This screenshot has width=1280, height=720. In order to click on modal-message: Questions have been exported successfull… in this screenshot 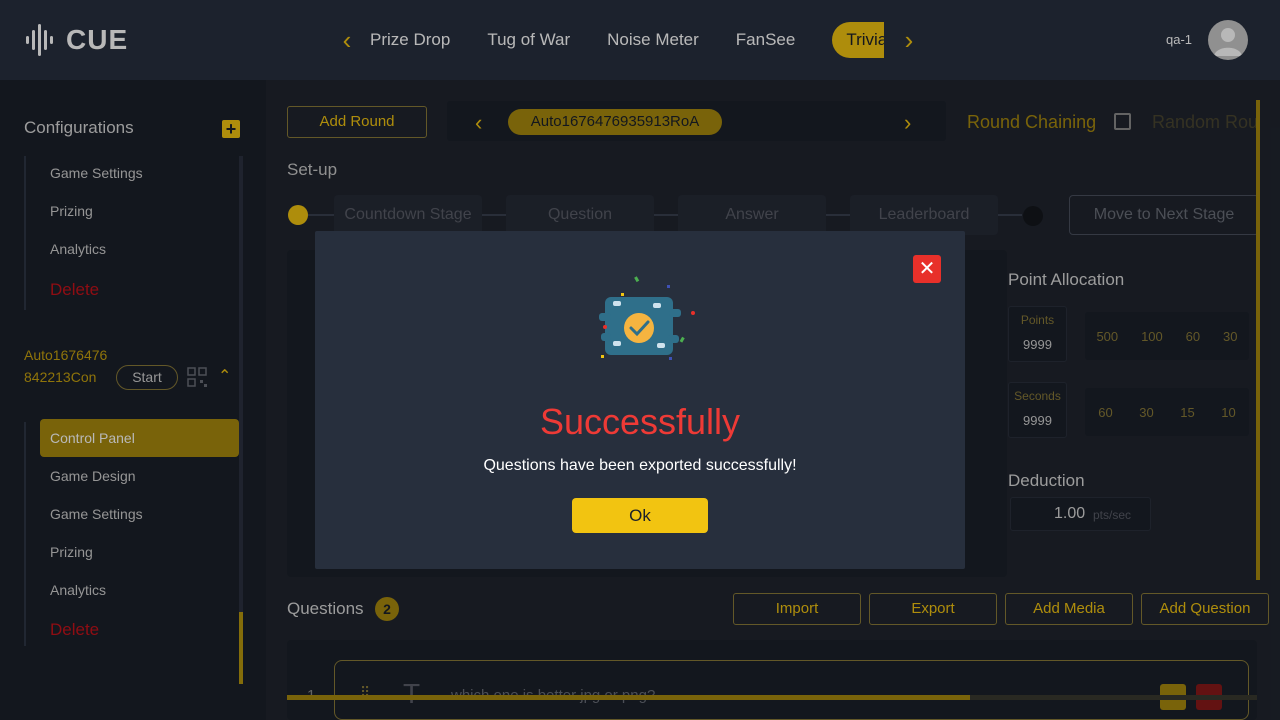, I will do `click(640, 465)`.